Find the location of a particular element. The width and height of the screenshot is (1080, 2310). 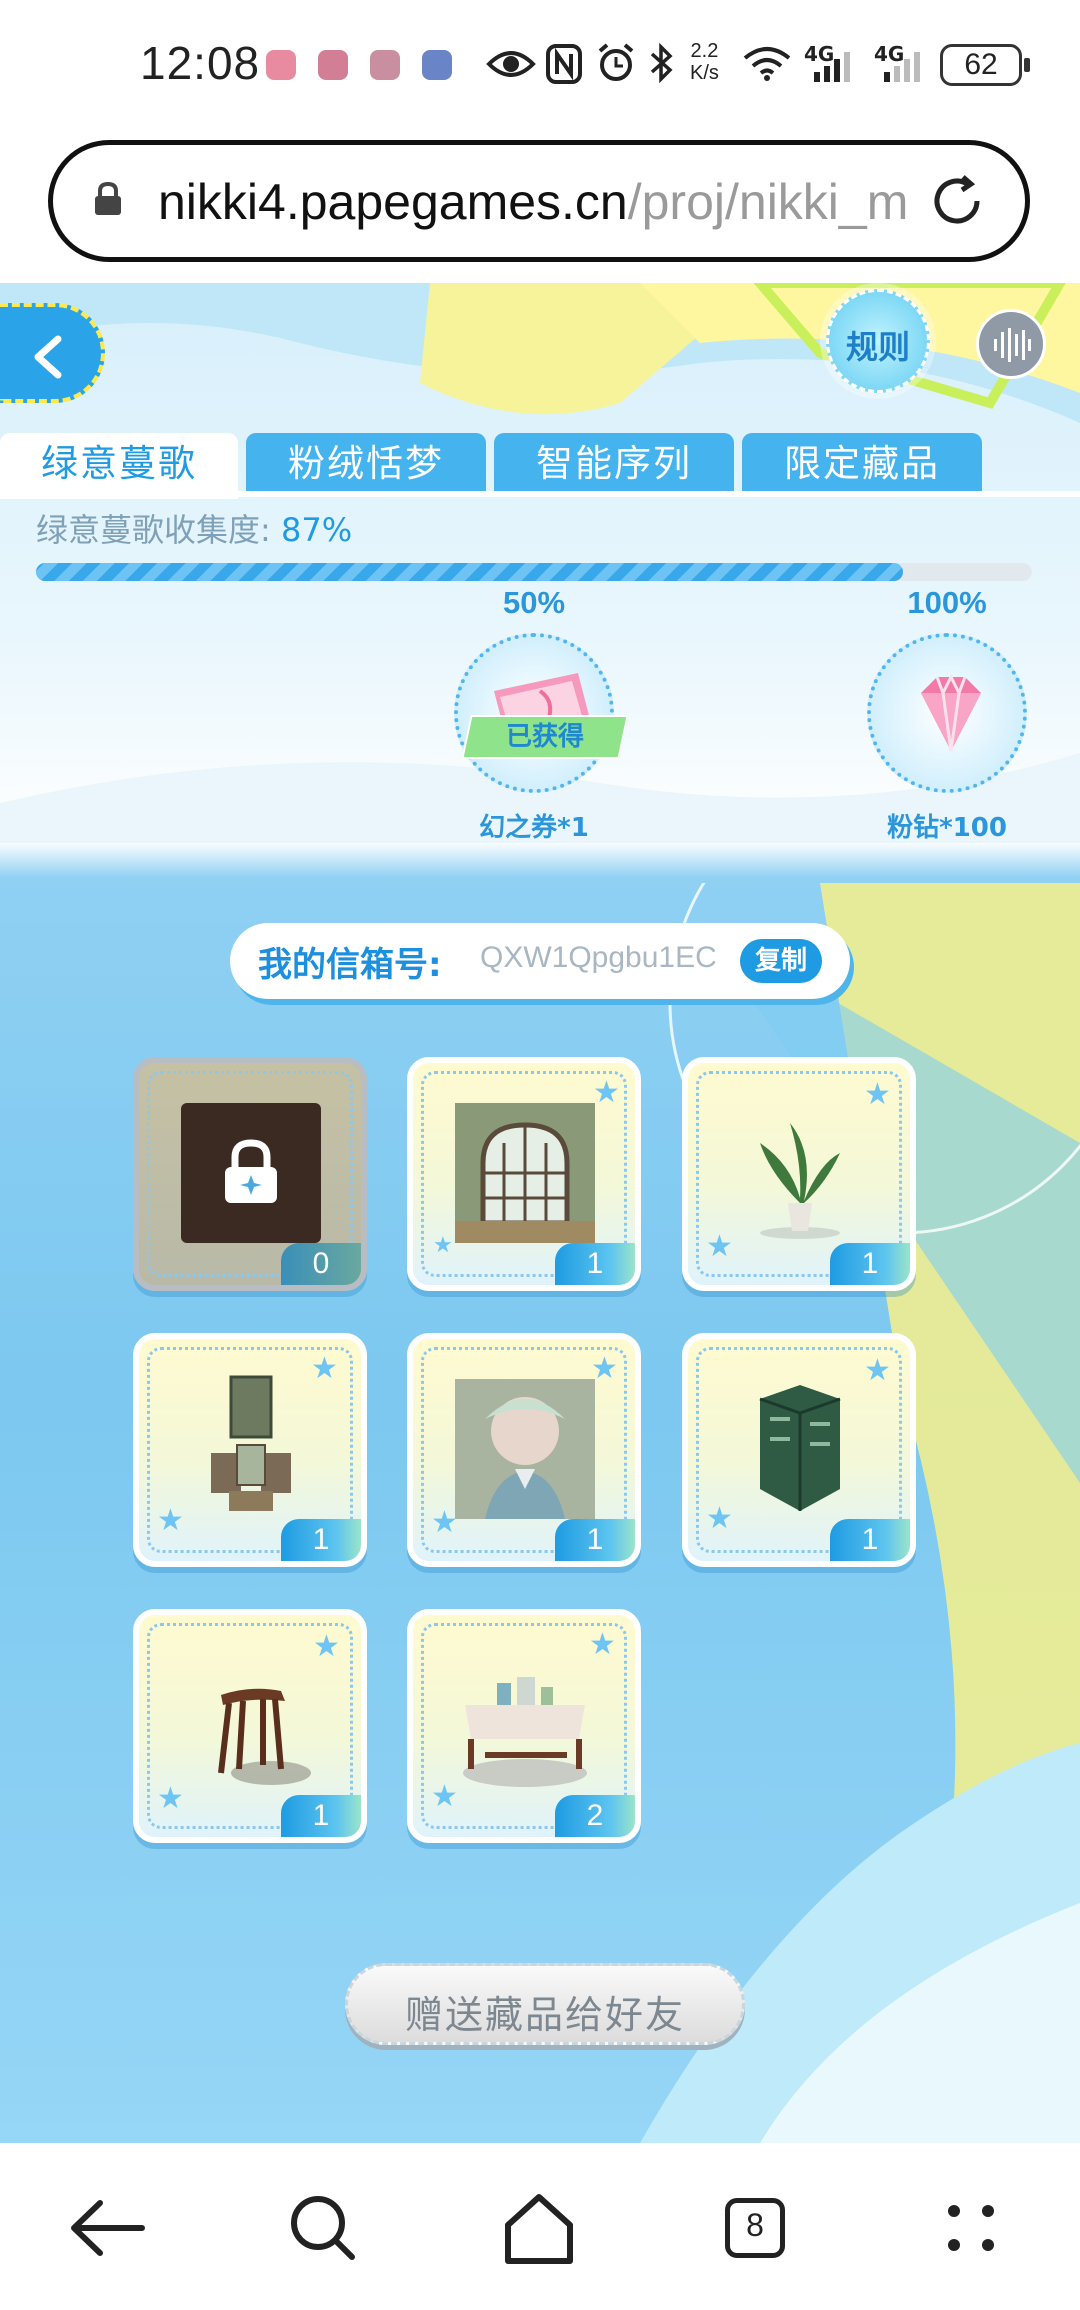

locked-thumbnail is located at coordinates (251, 1173).